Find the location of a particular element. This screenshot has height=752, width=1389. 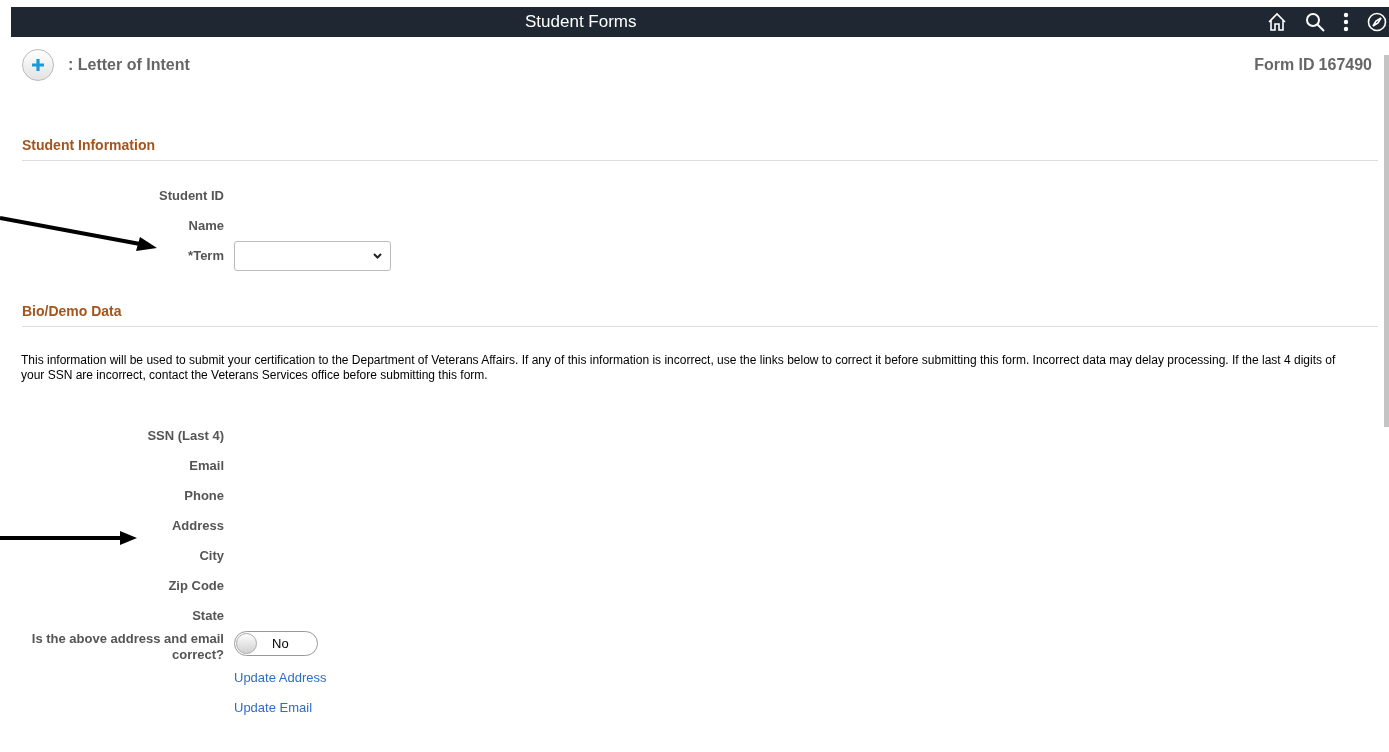

field-label: Is the above address and email correct? is located at coordinates (127, 647).